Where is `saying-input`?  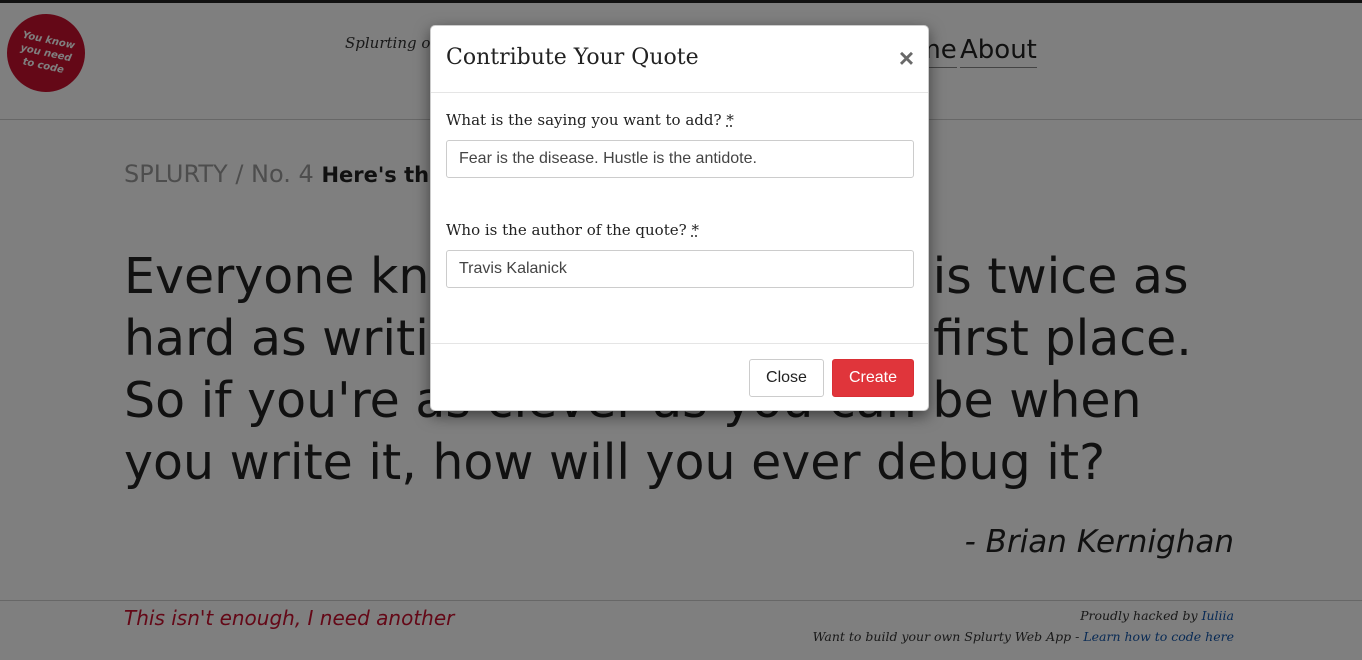
saying-input is located at coordinates (680, 159).